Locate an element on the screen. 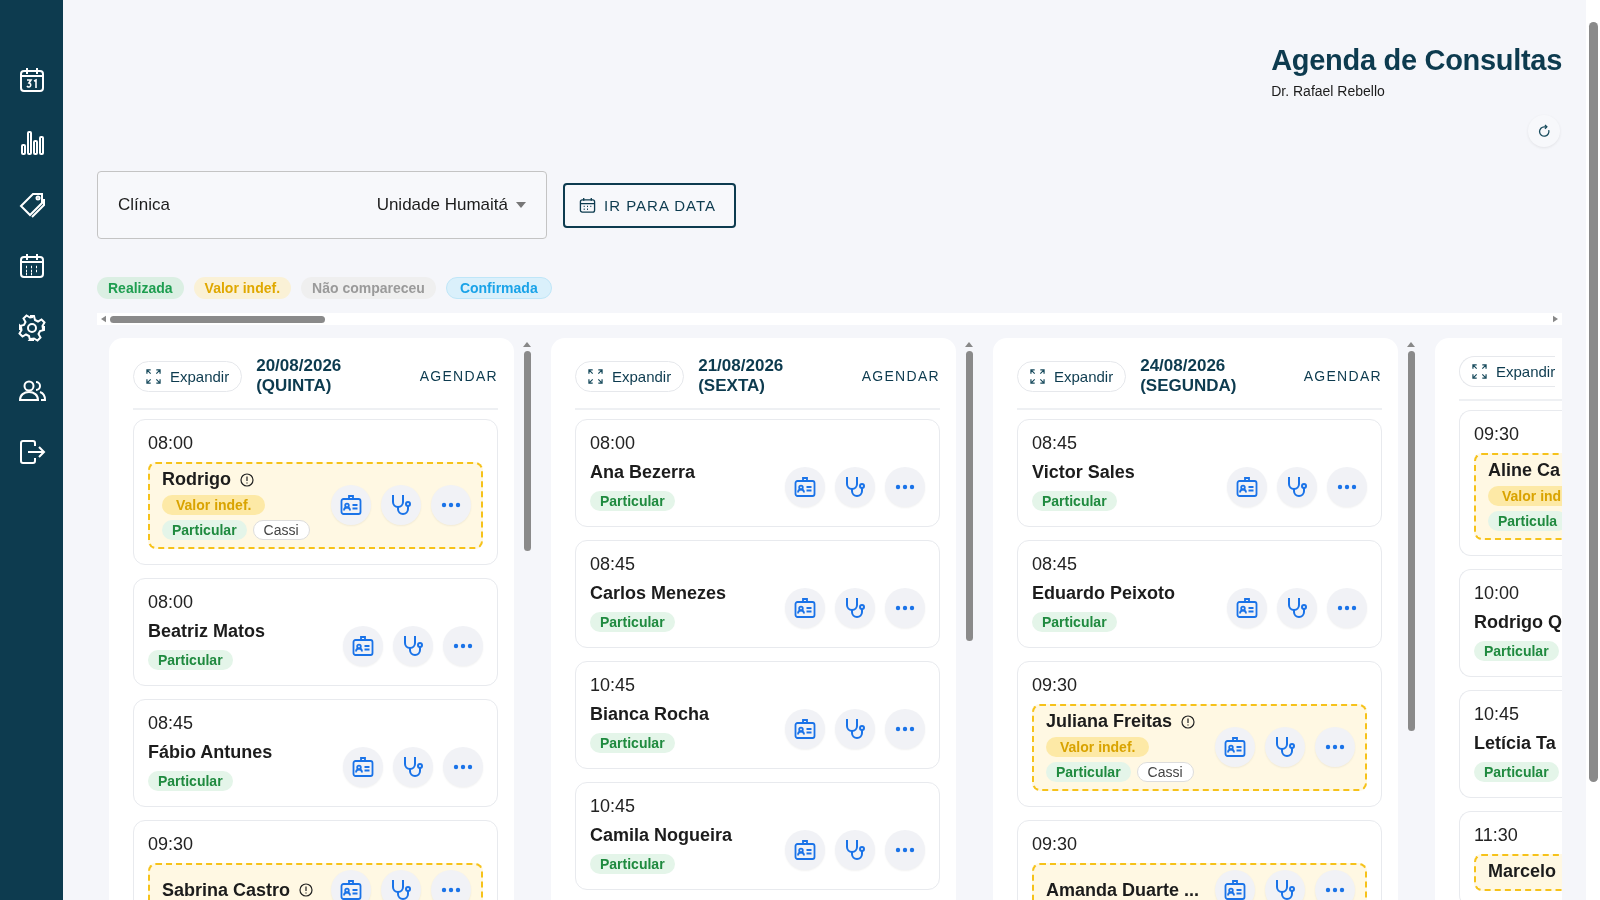 The width and height of the screenshot is (1600, 900). go-to-date-button: IR PARA DATA is located at coordinates (650, 205).